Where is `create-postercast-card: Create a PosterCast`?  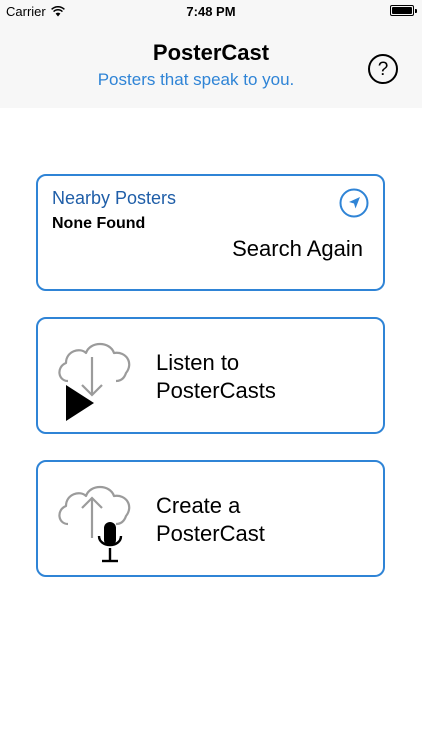 create-postercast-card: Create a PosterCast is located at coordinates (210, 518).